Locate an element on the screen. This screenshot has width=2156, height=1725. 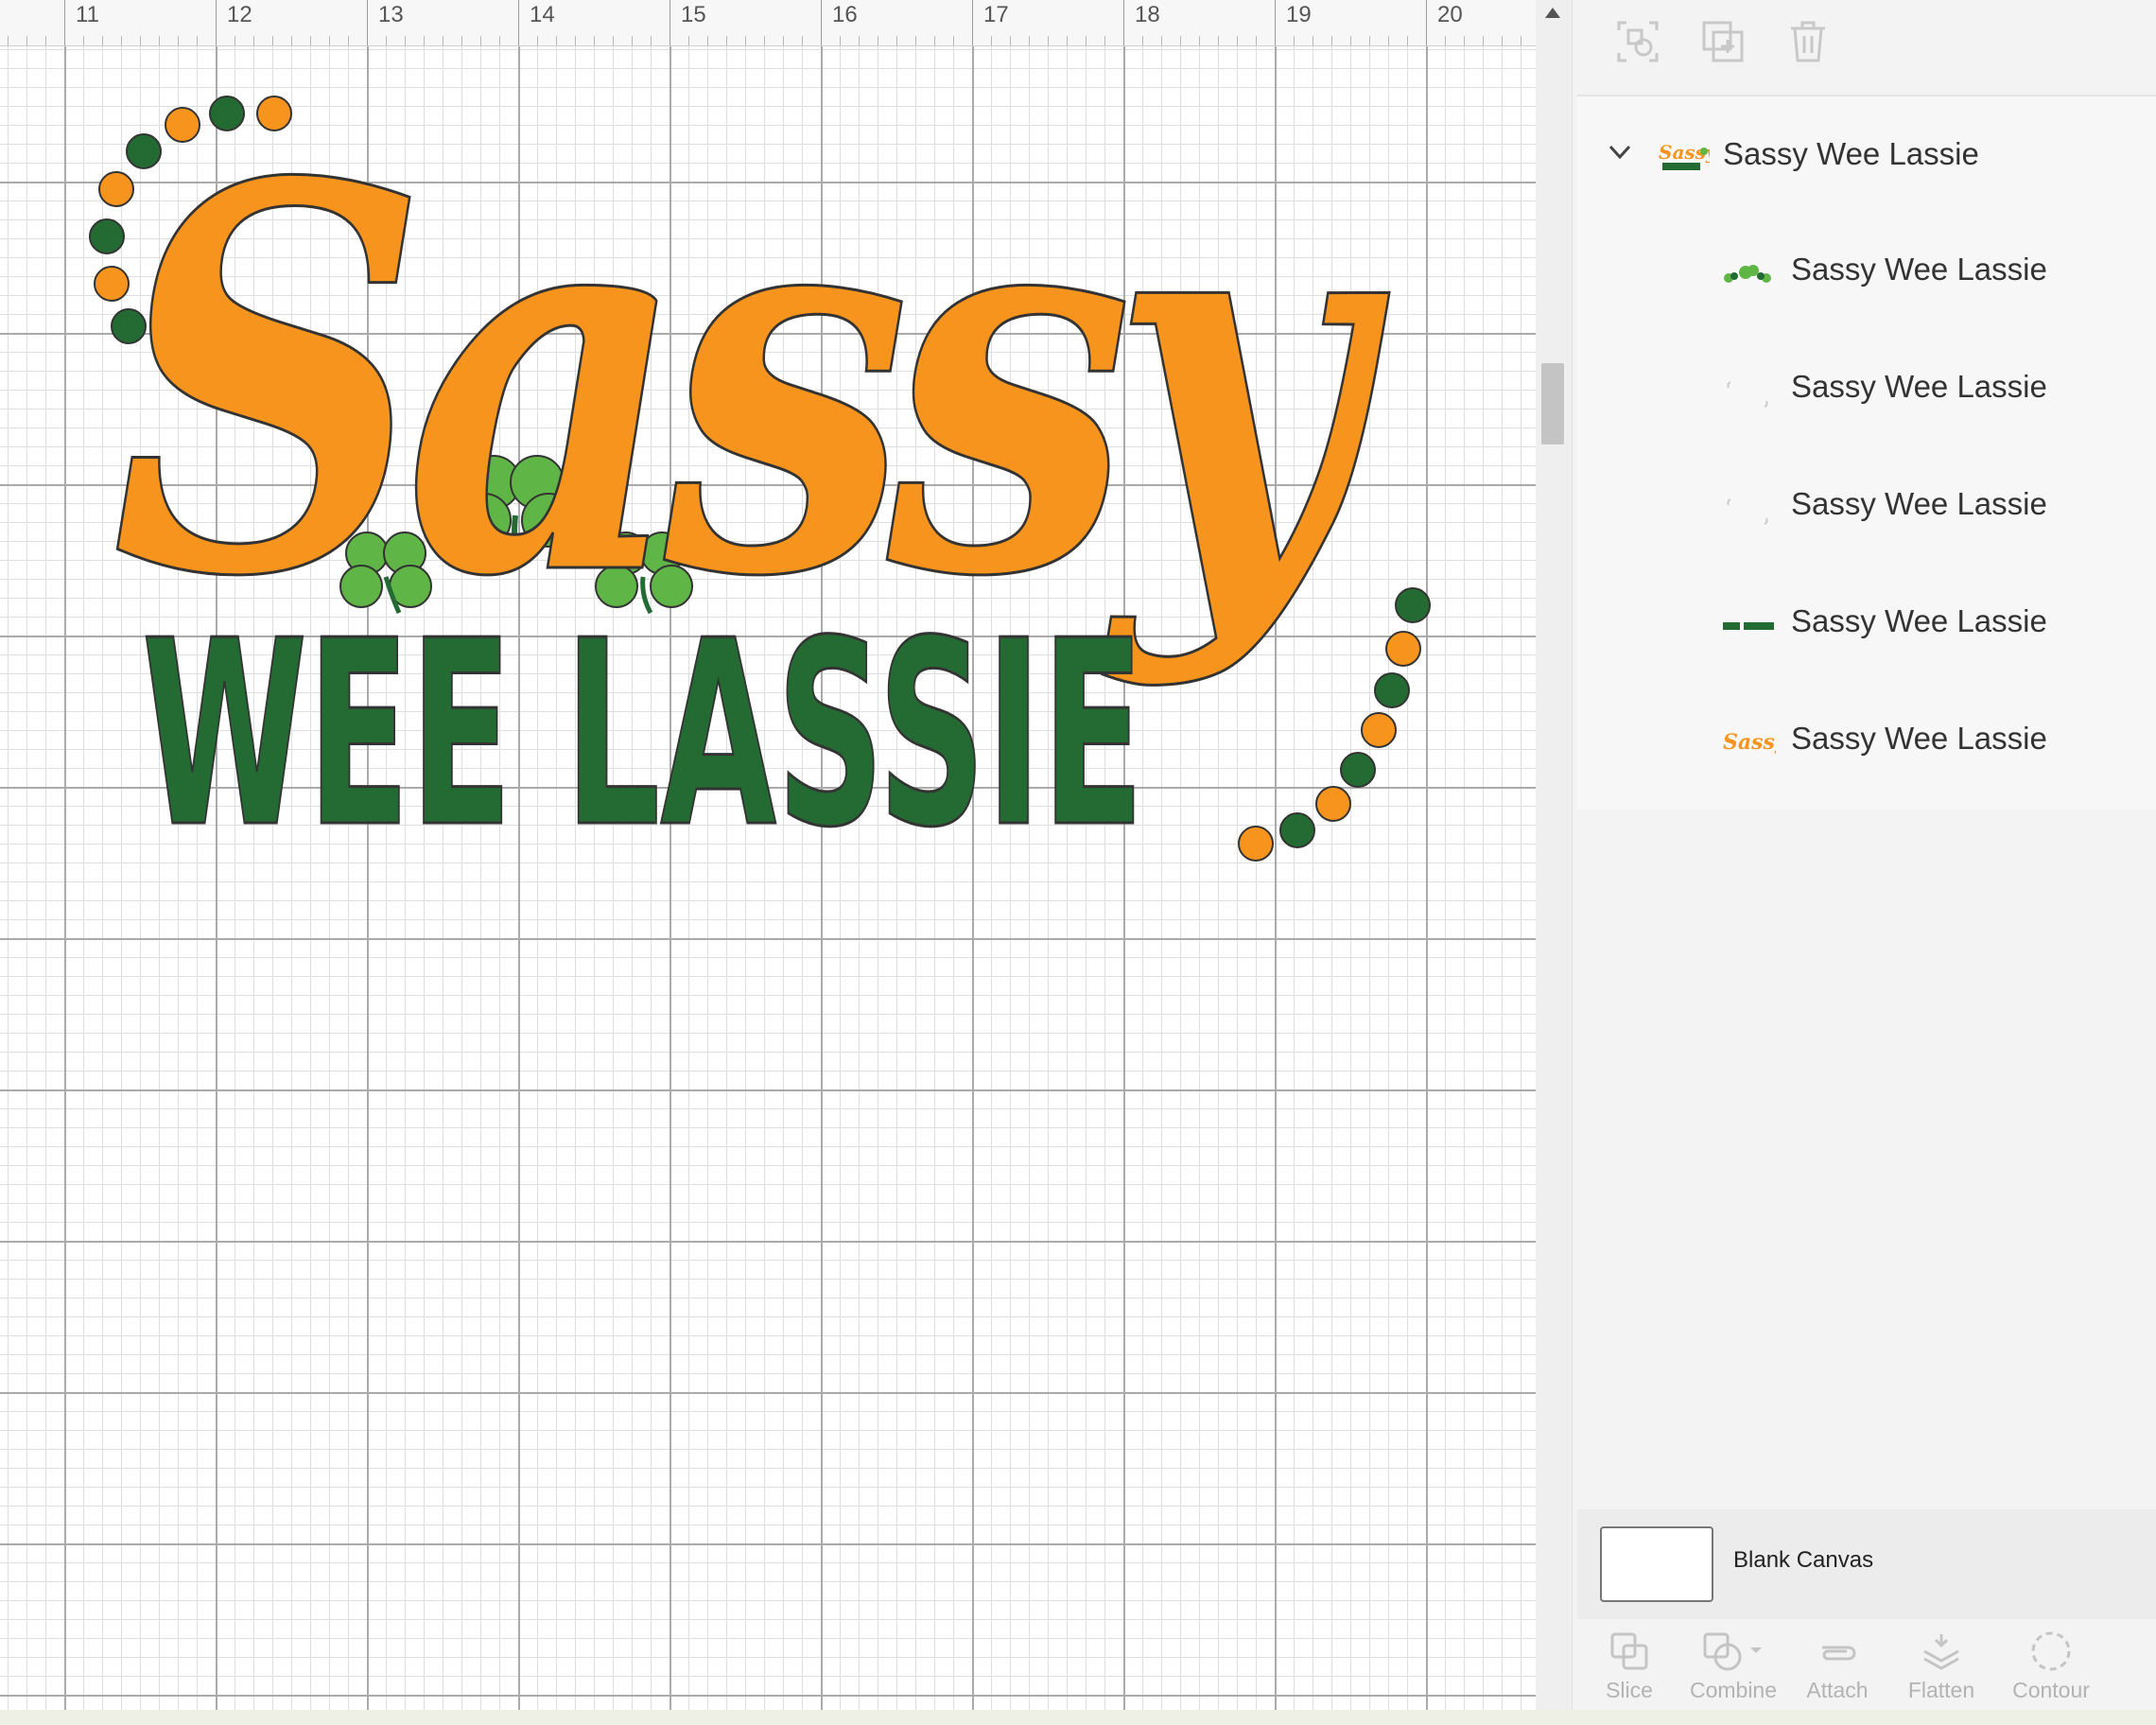
attach-button: Attach is located at coordinates (1837, 1664).